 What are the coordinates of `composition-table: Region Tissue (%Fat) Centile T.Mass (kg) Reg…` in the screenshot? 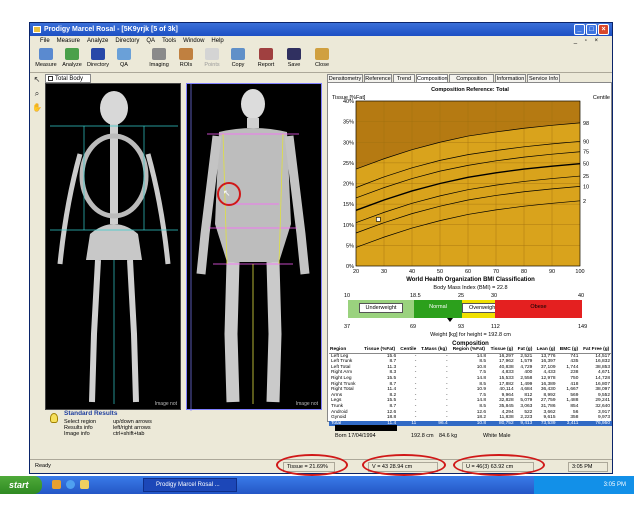 It's located at (470, 387).